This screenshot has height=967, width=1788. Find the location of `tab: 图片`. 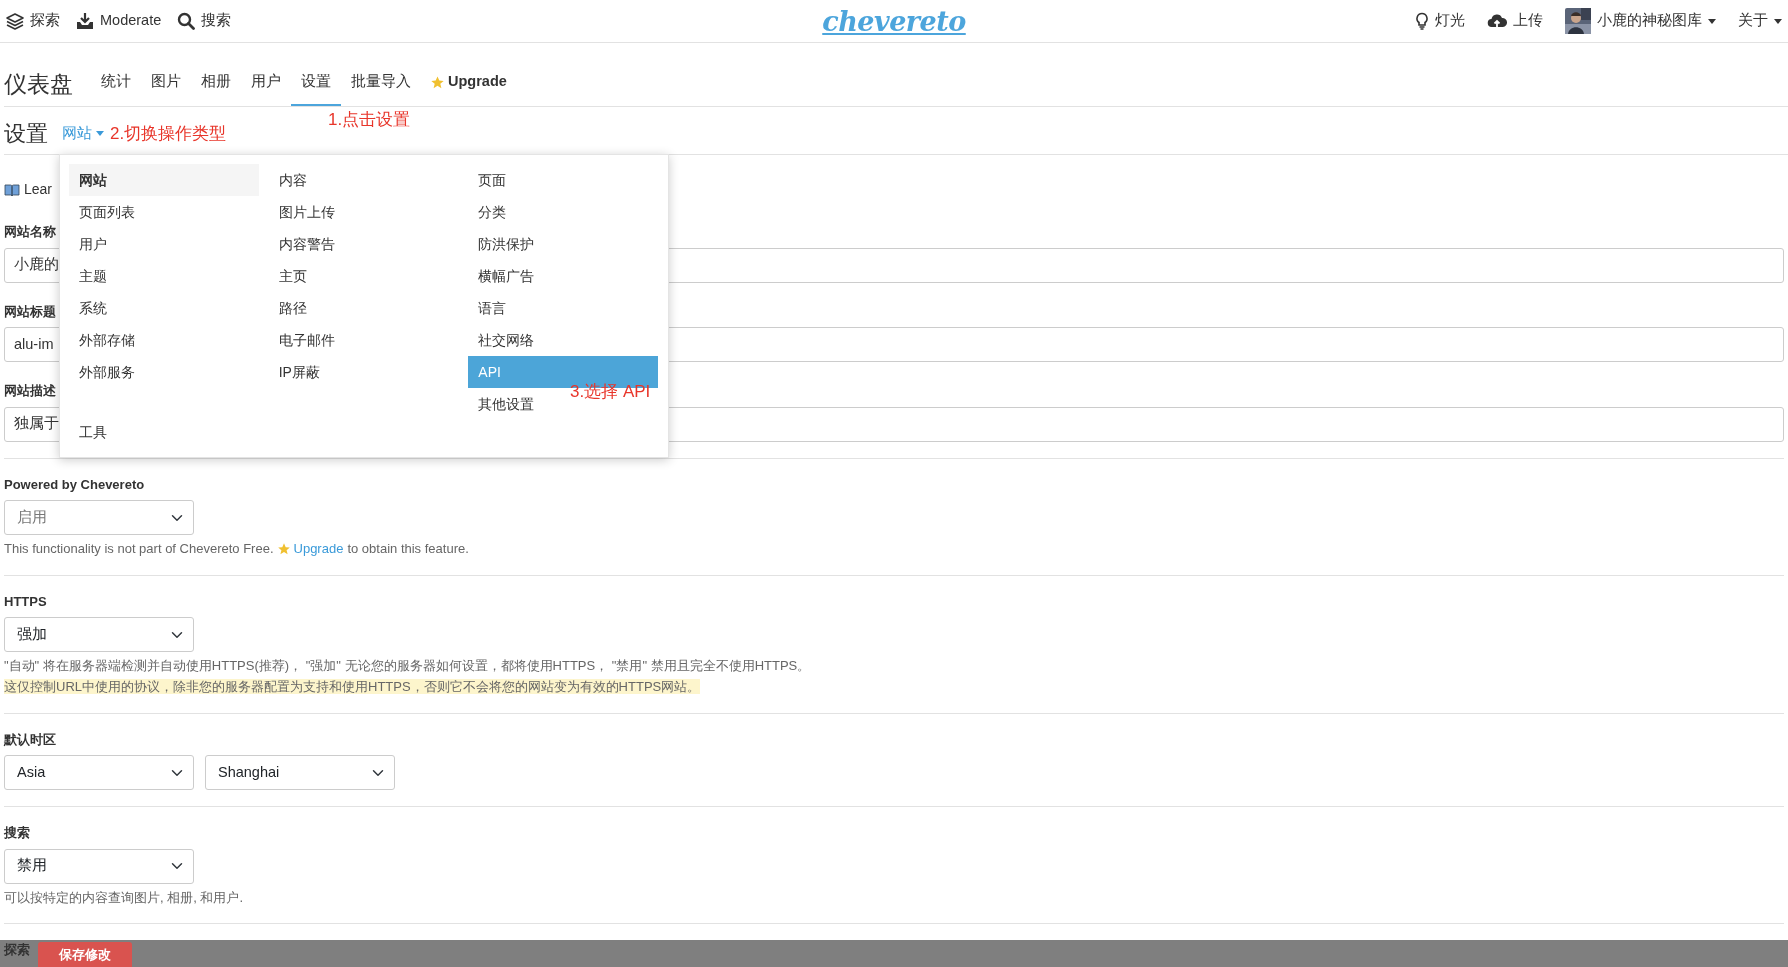

tab: 图片 is located at coordinates (166, 83).